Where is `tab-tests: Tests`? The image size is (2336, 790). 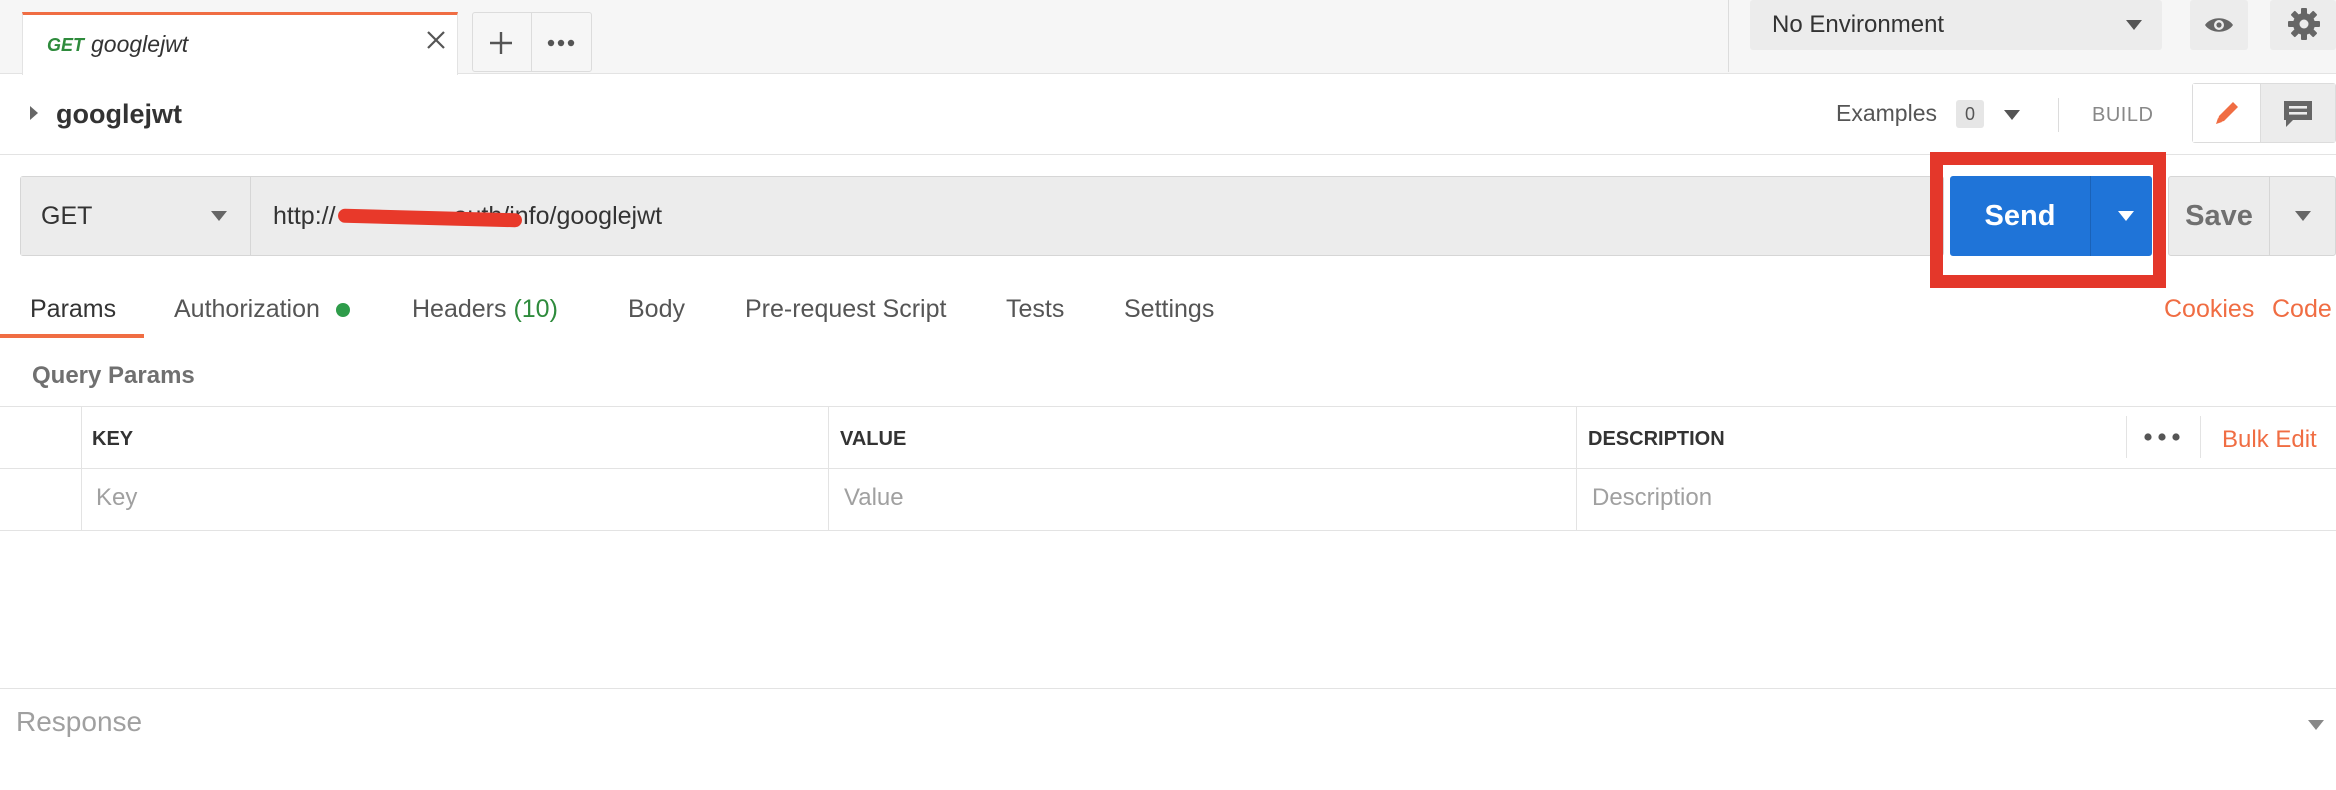 tab-tests: Tests is located at coordinates (1035, 309).